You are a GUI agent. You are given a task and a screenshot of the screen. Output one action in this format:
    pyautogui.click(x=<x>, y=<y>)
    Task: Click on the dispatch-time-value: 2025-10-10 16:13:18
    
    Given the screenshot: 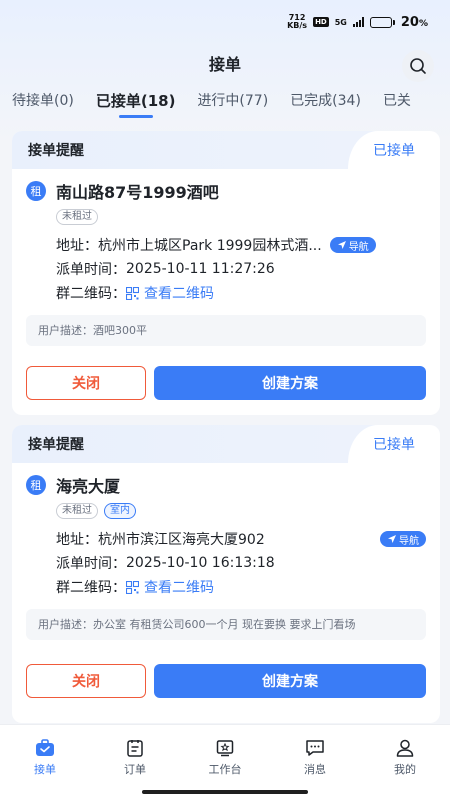 What is the action you would take?
    pyautogui.click(x=200, y=563)
    